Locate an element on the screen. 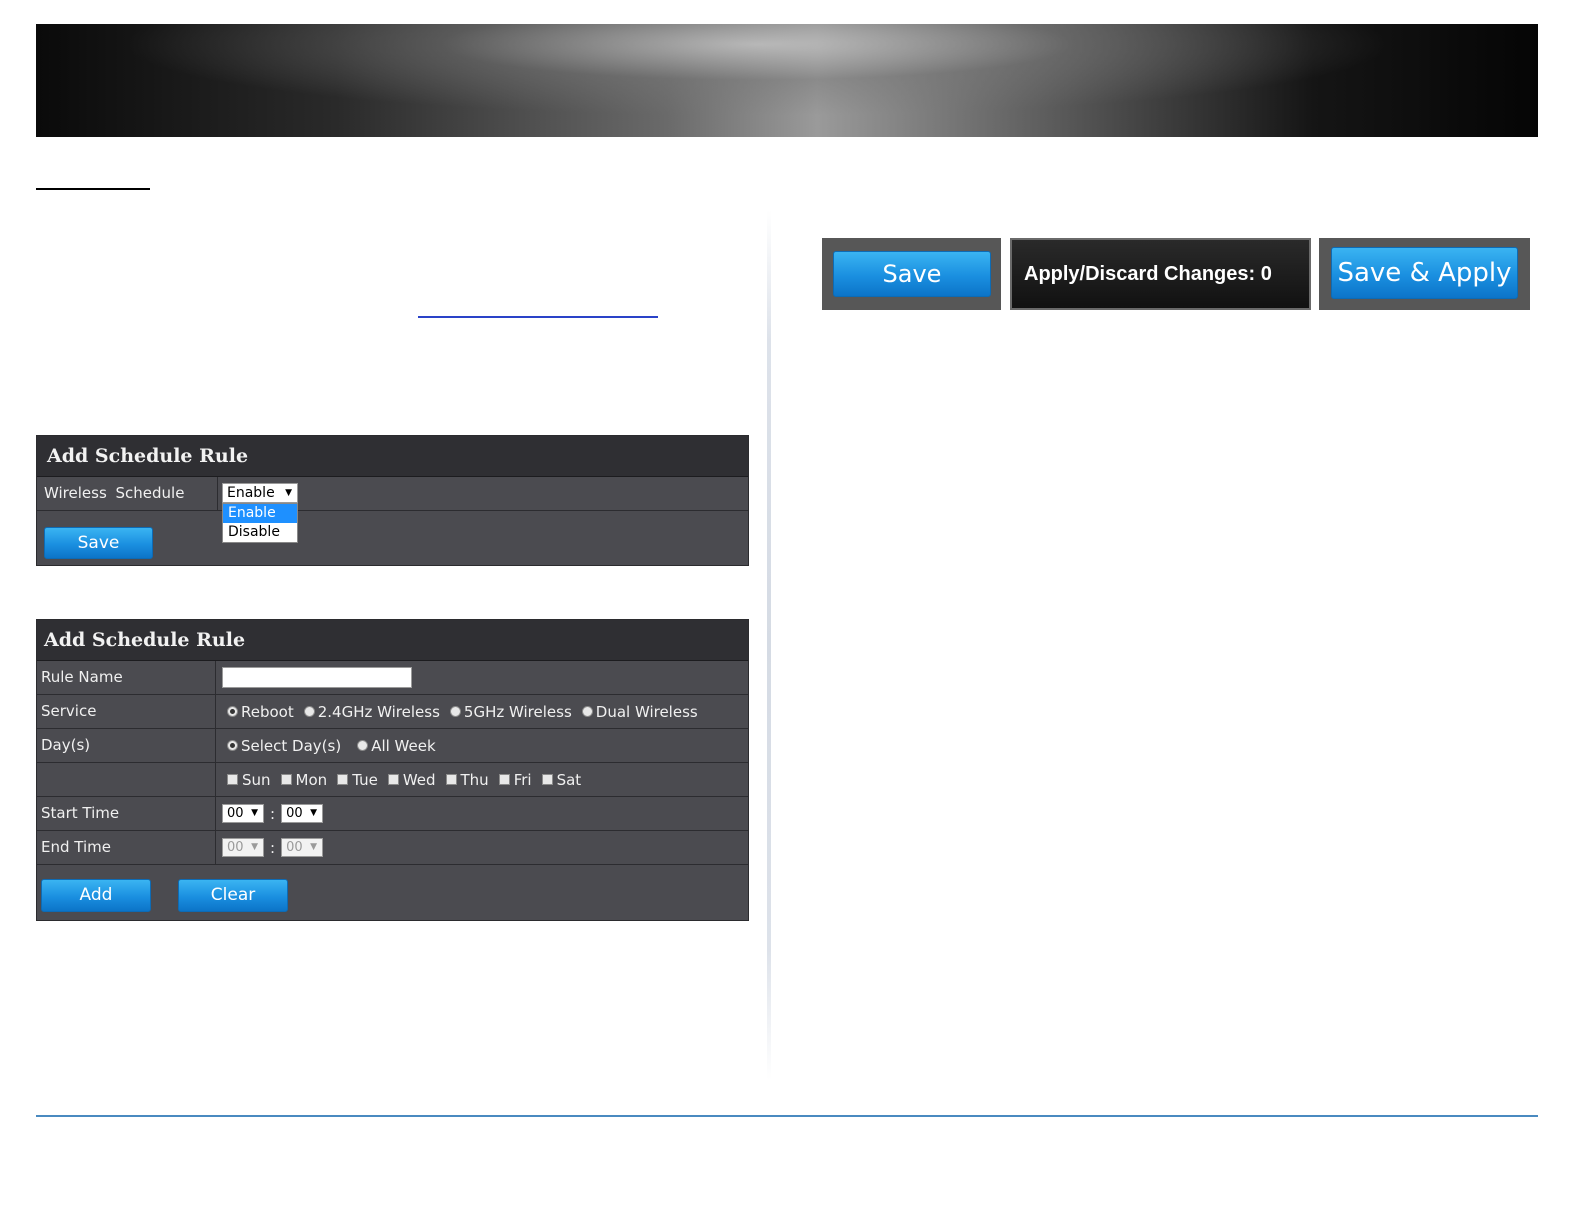 This screenshot has height=1224, width=1584. wireless-schedule-label: Wireless Schedule is located at coordinates (114, 493).